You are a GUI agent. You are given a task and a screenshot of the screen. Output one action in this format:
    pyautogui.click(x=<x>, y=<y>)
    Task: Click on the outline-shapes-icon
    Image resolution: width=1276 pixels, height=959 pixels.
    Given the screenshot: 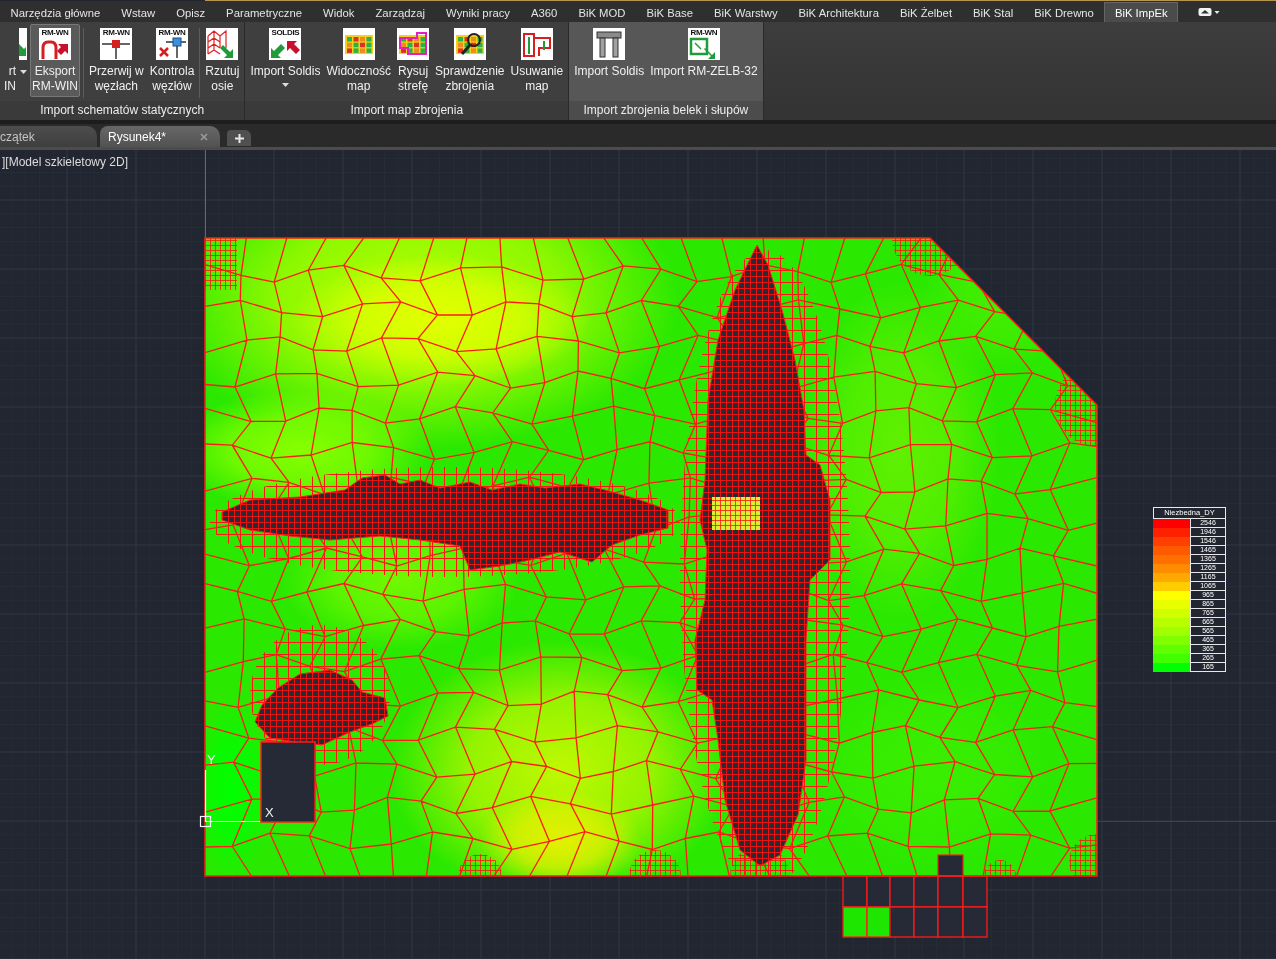 What is the action you would take?
    pyautogui.click(x=536, y=44)
    